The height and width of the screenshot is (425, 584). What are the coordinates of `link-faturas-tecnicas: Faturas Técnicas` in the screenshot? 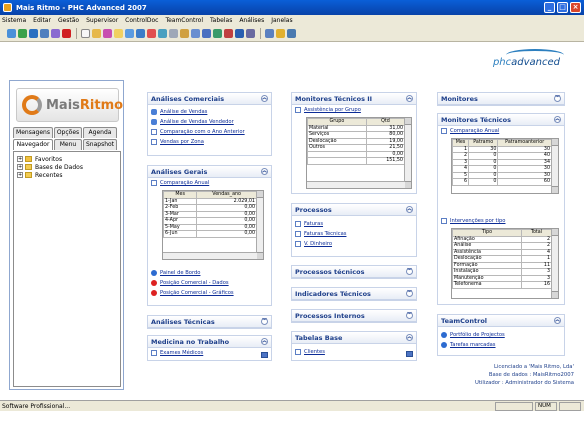 It's located at (354, 234).